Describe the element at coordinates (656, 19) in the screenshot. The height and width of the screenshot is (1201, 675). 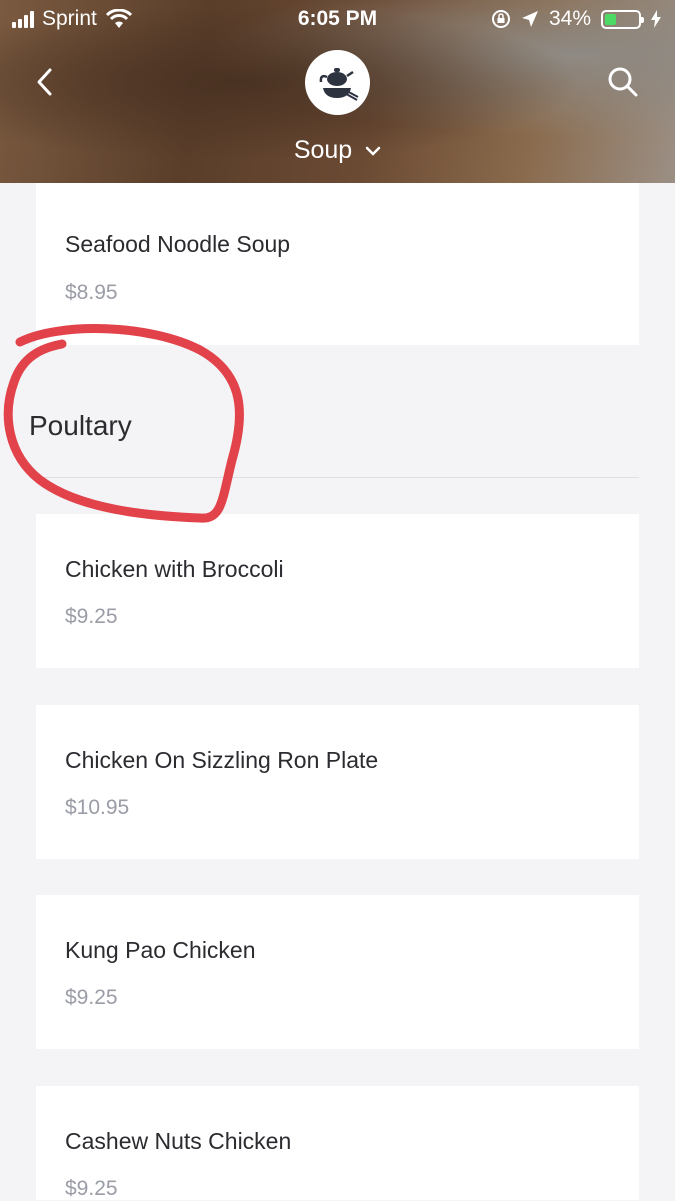
I see `charging-bolt-icon` at that location.